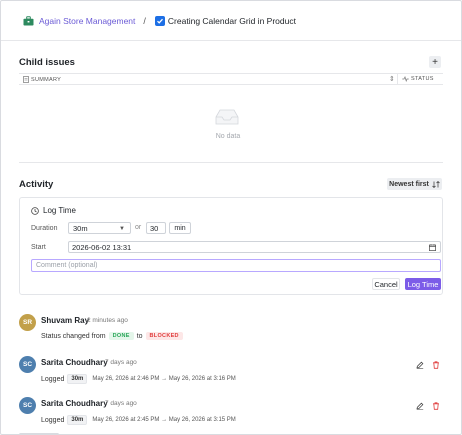 This screenshot has height=435, width=462. What do you see at coordinates (47, 62) in the screenshot?
I see `child-issues-title: Child issues` at bounding box center [47, 62].